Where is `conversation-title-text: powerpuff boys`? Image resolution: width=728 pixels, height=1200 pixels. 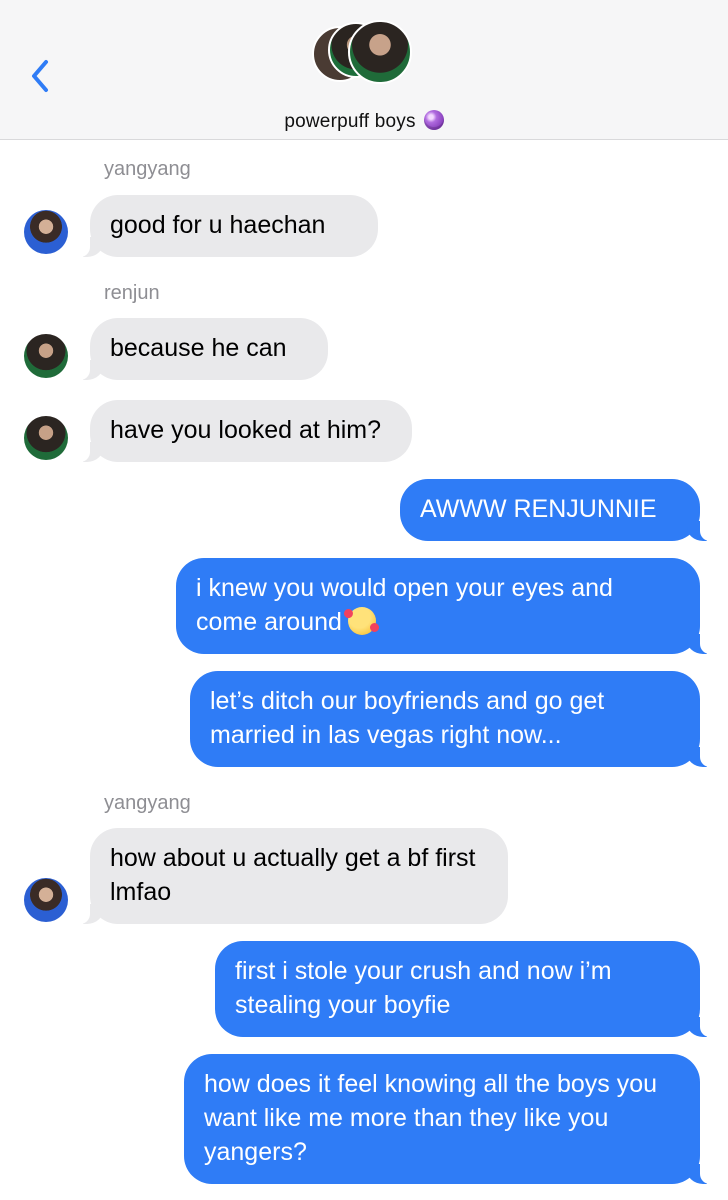 conversation-title-text: powerpuff boys is located at coordinates (350, 121).